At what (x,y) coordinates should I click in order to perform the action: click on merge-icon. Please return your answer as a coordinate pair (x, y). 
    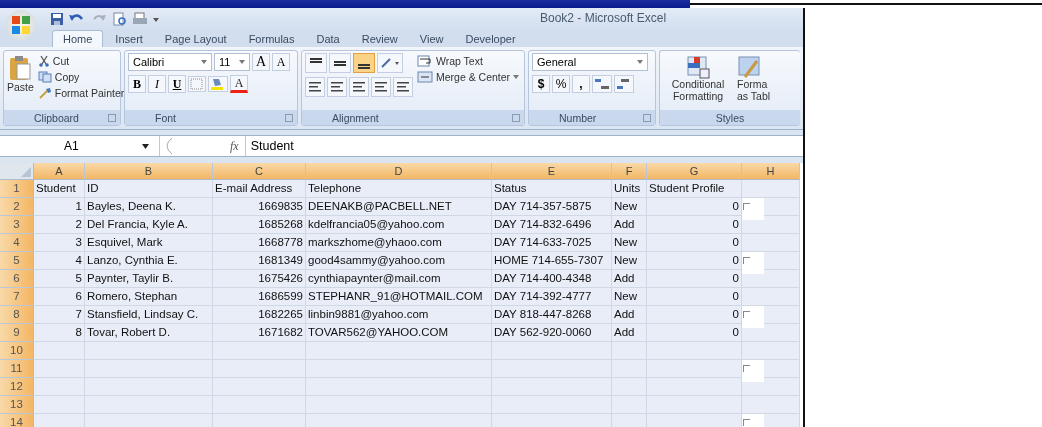
    Looking at the image, I should click on (425, 77).